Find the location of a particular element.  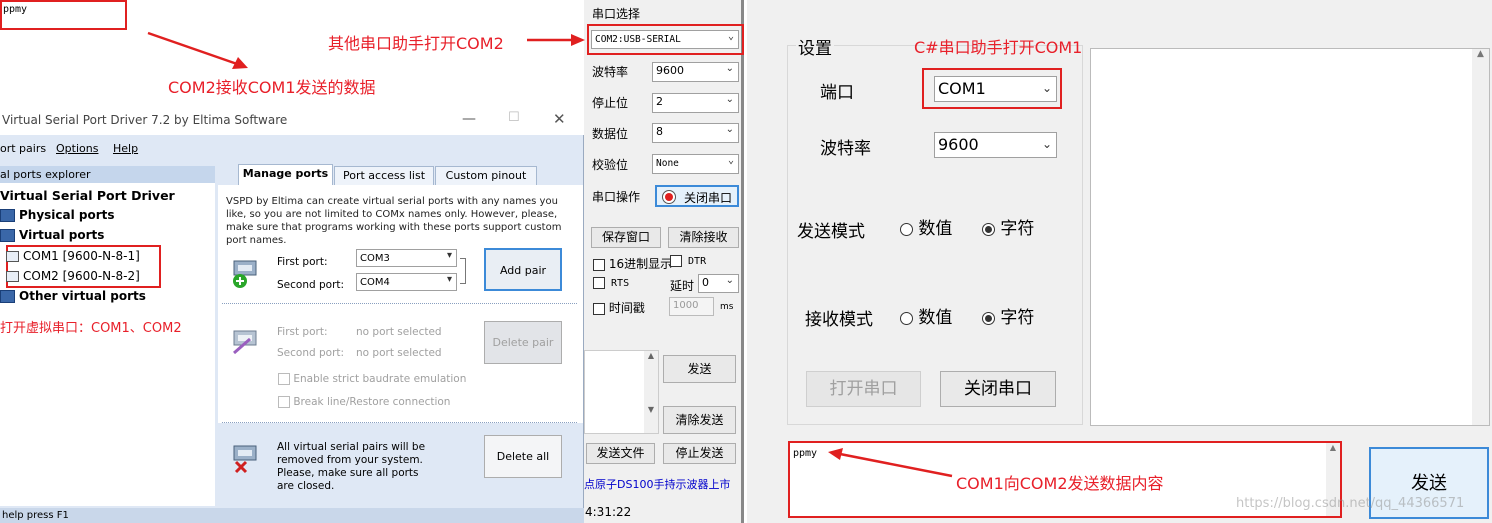

recv-mode-char: 字符 is located at coordinates (1008, 315).